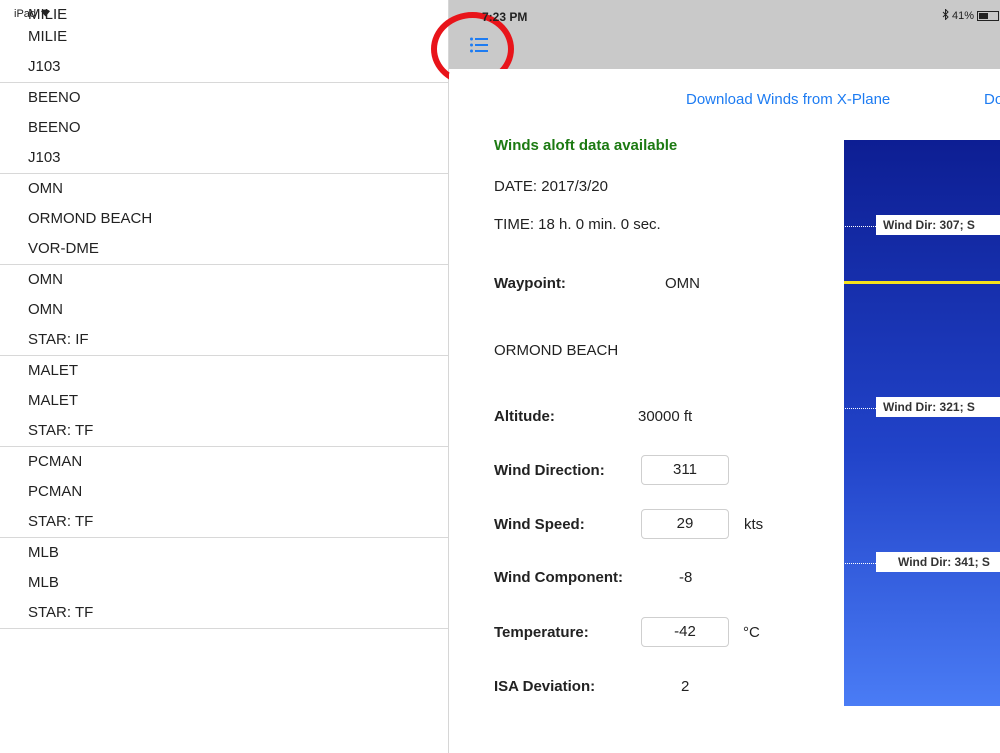  I want to click on waypoint-row: OMN ORMOND BEACH VOR-DME, so click(224, 219).